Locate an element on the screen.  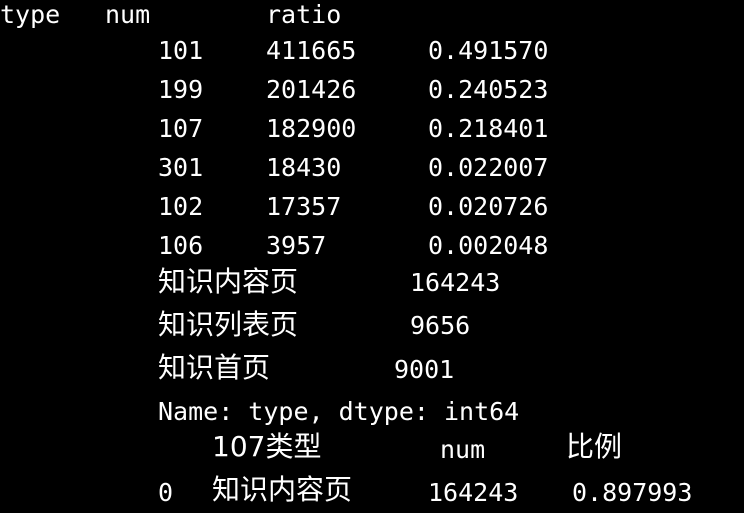
series-label: 知识内容页 is located at coordinates (228, 281).